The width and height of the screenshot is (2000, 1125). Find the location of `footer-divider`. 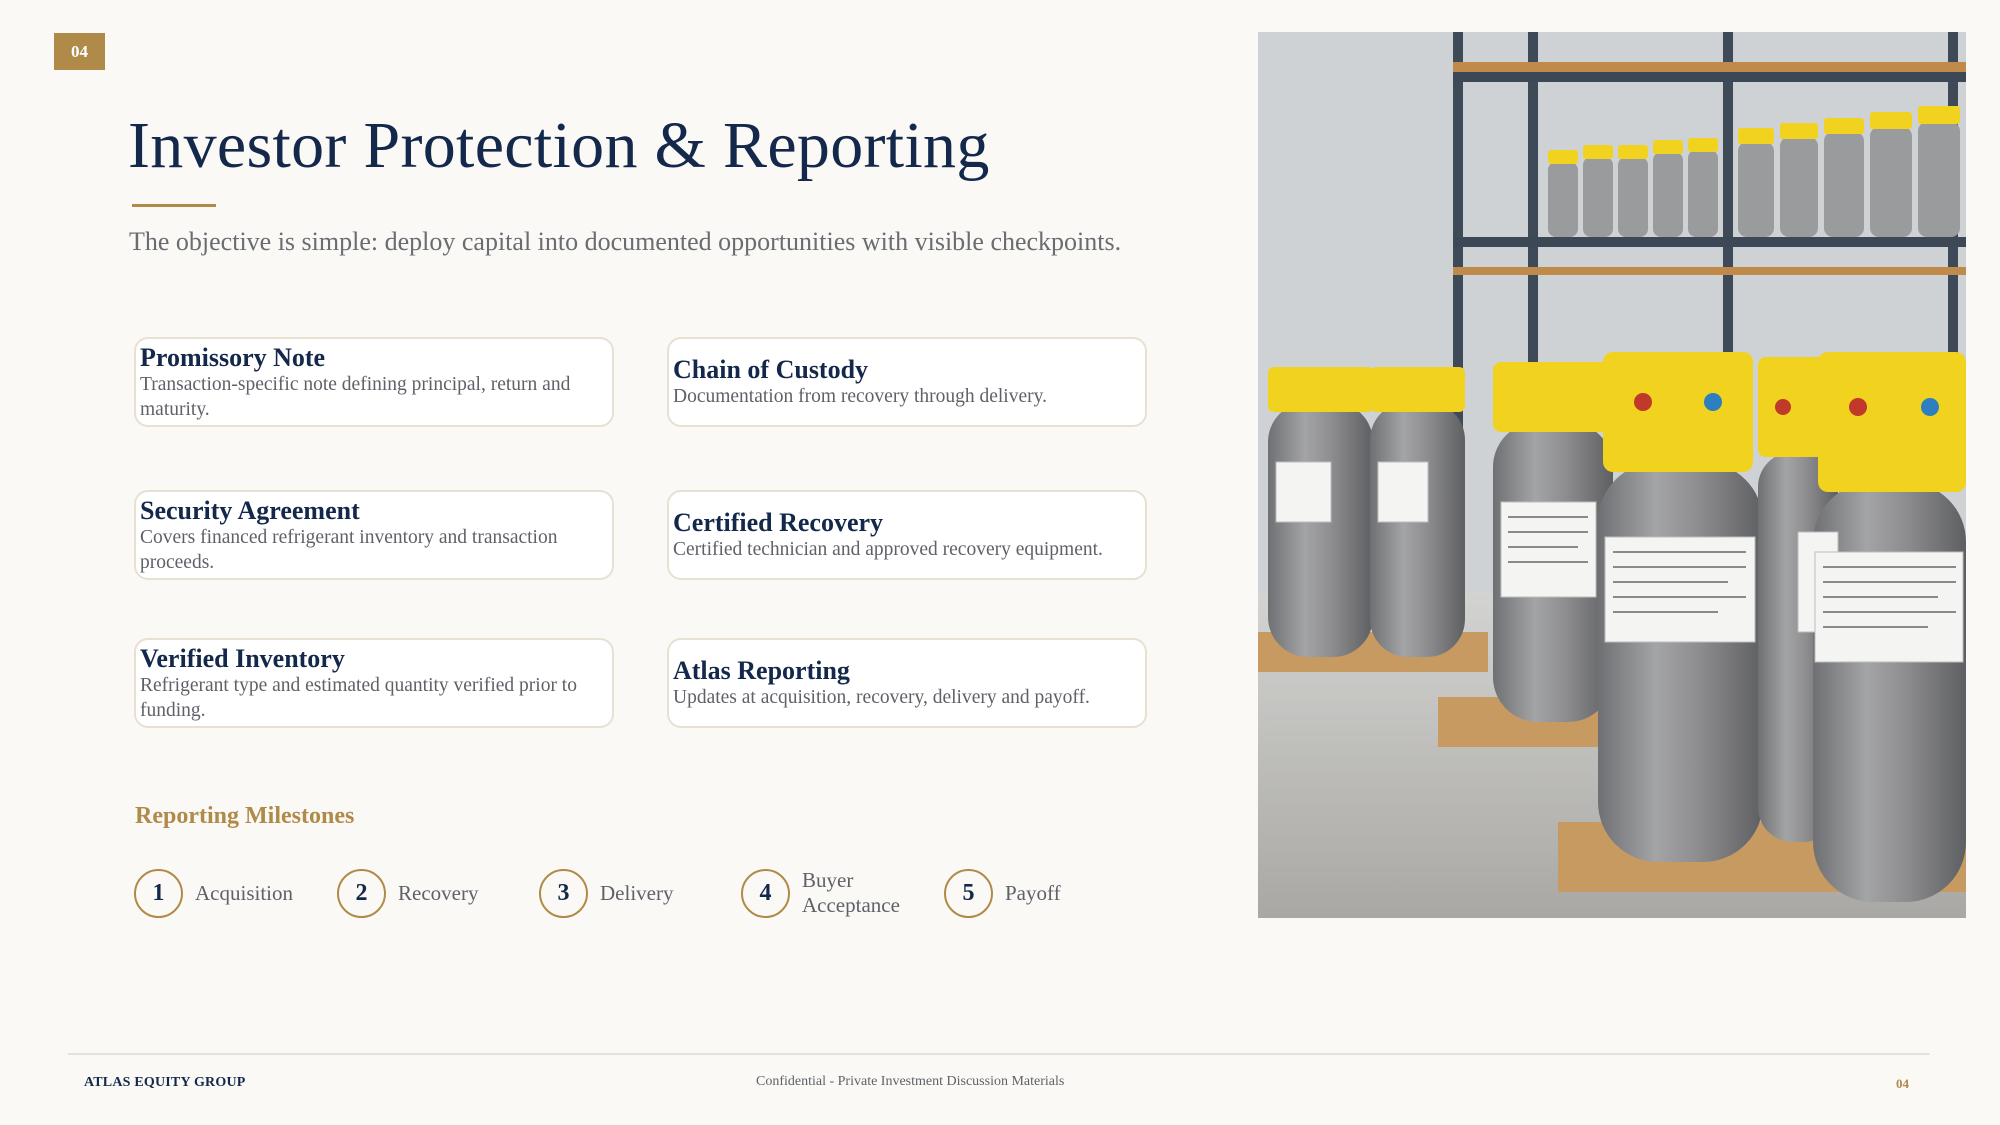

footer-divider is located at coordinates (999, 1054).